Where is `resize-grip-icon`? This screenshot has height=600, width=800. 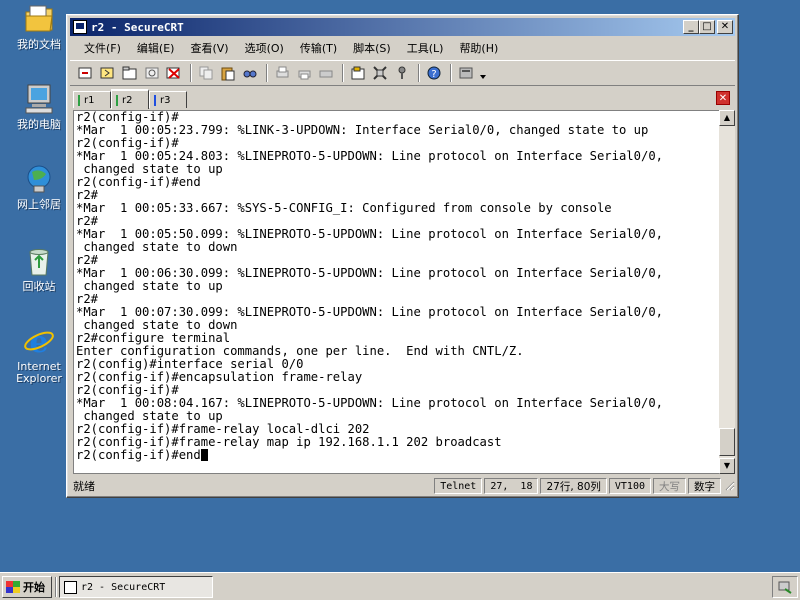
resize-grip-icon is located at coordinates (729, 486).